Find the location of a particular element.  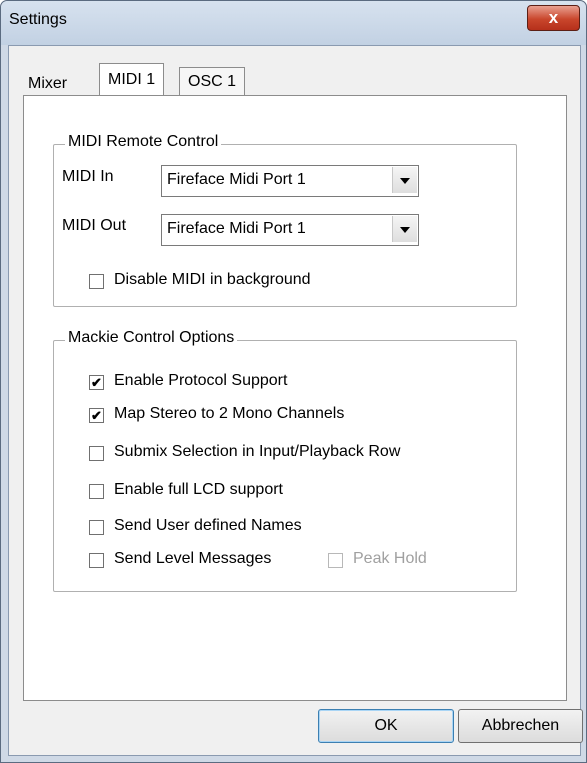

cancel-button-label: Abbrechen is located at coordinates (520, 725).